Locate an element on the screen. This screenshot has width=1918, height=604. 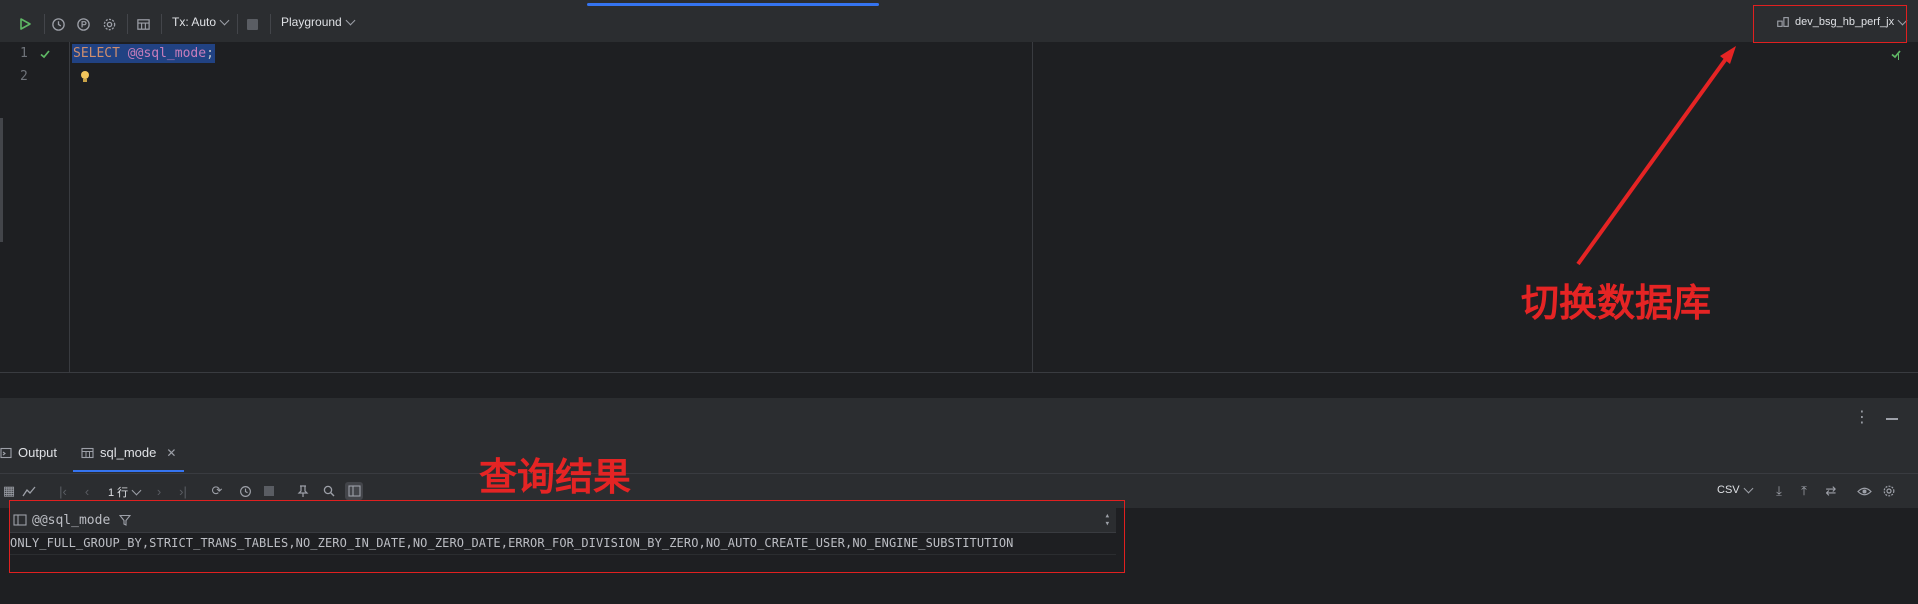
export-format-dropdown: CSV is located at coordinates (1735, 489).